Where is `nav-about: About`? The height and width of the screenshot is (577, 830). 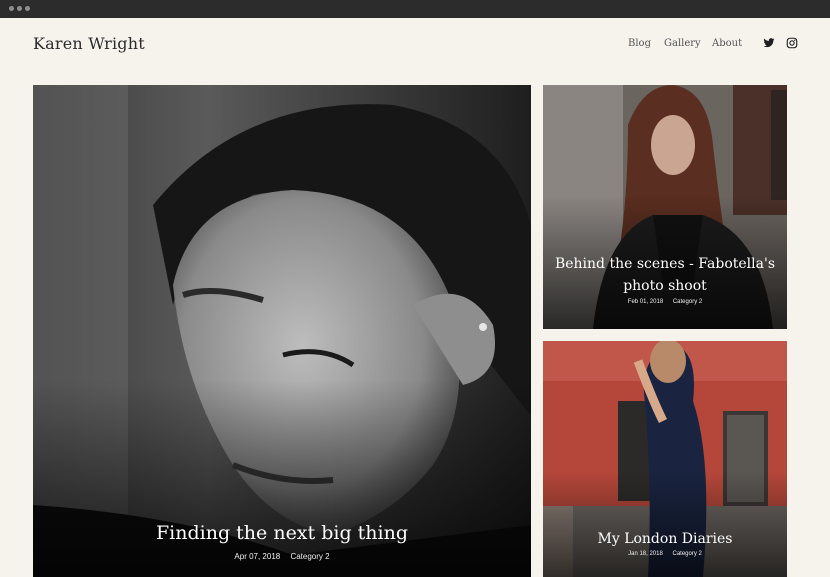 nav-about: About is located at coordinates (727, 43).